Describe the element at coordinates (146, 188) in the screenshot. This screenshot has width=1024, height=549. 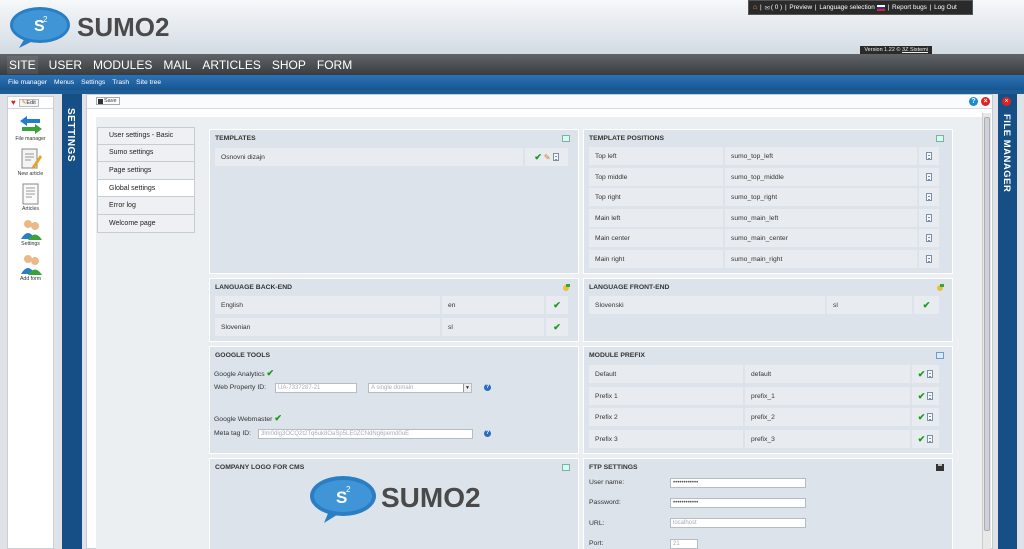
I see `menu-global-settings: Global settings` at that location.